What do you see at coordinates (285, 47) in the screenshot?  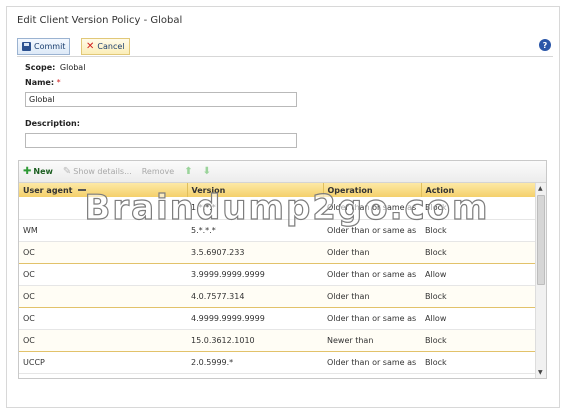 I see `toolbar: Commit ✕ Cancel ?` at bounding box center [285, 47].